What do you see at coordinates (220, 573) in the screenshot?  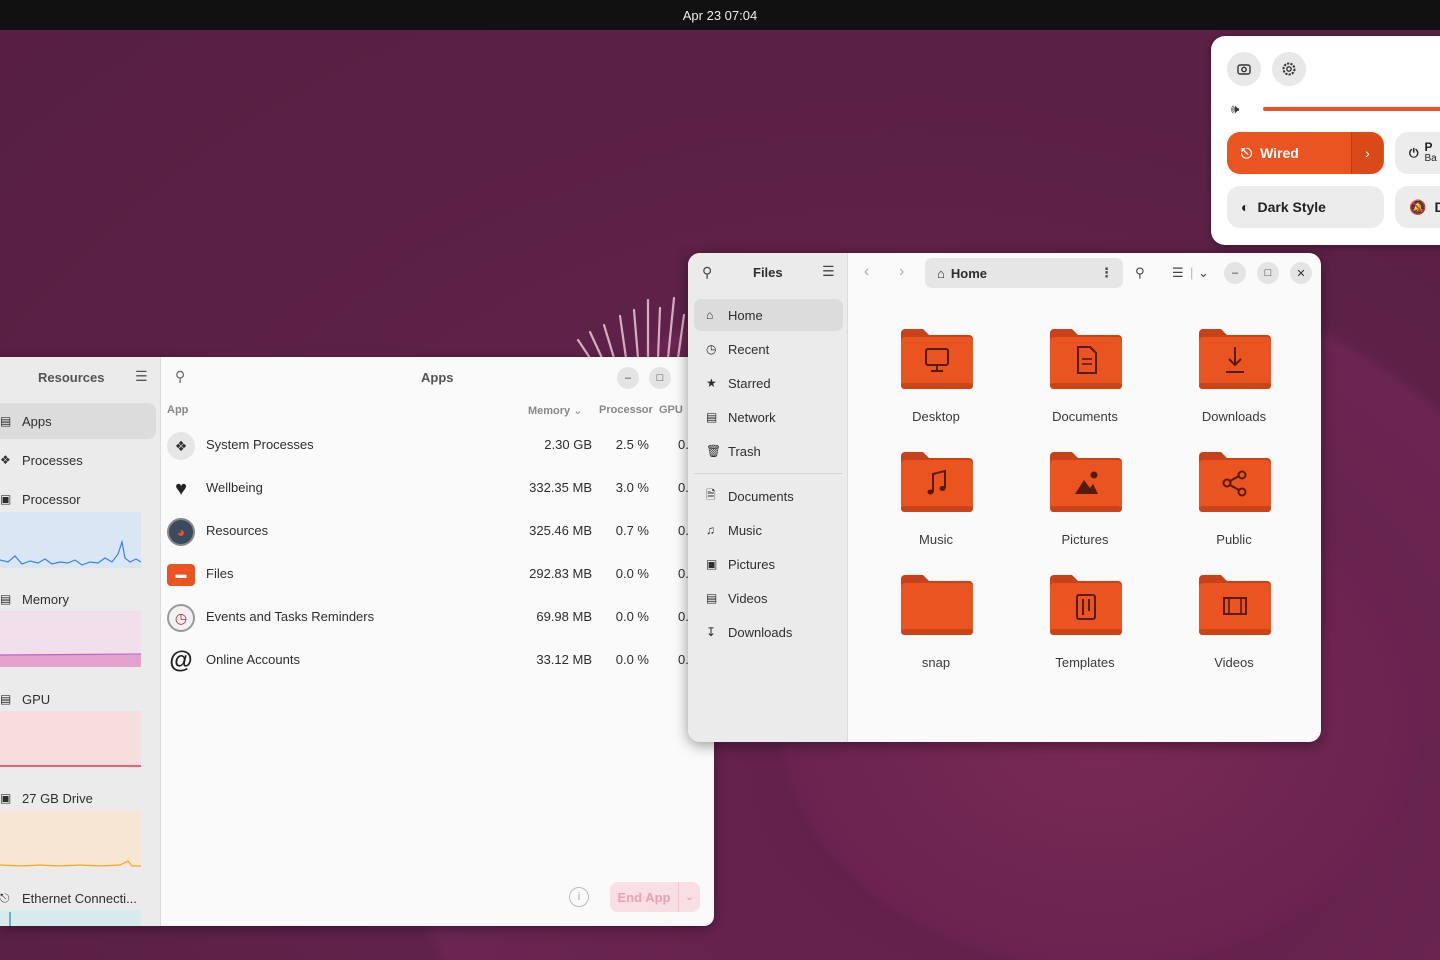 I see `app-name: Files` at bounding box center [220, 573].